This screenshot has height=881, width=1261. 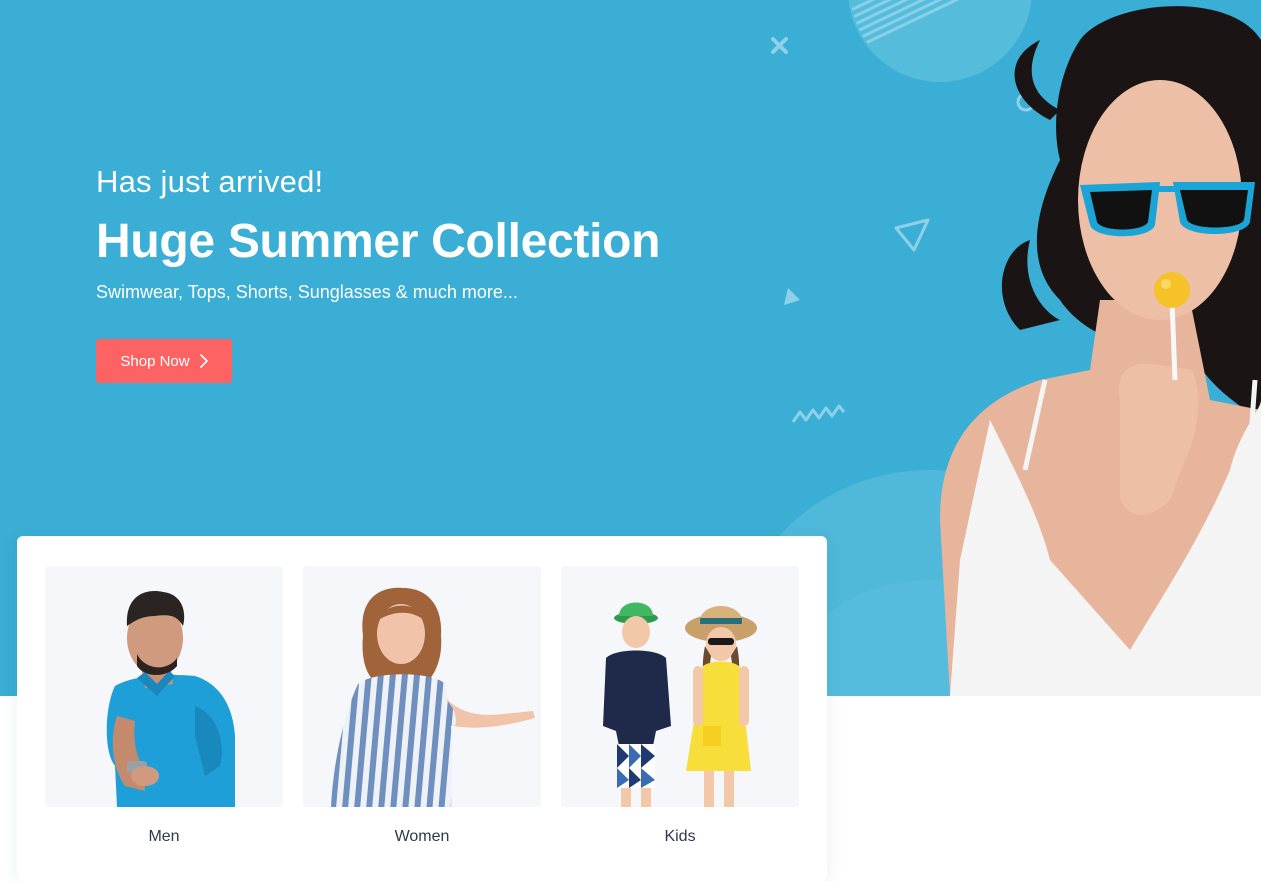 I want to click on category-label-men: Men, so click(x=164, y=836).